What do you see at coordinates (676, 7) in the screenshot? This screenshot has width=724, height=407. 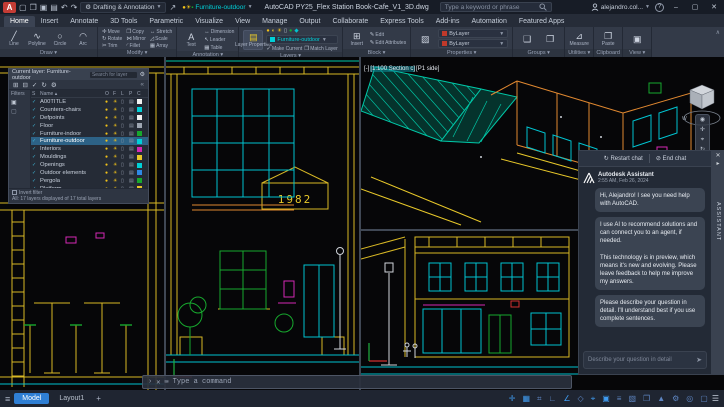 I see `minimize-button: –` at bounding box center [676, 7].